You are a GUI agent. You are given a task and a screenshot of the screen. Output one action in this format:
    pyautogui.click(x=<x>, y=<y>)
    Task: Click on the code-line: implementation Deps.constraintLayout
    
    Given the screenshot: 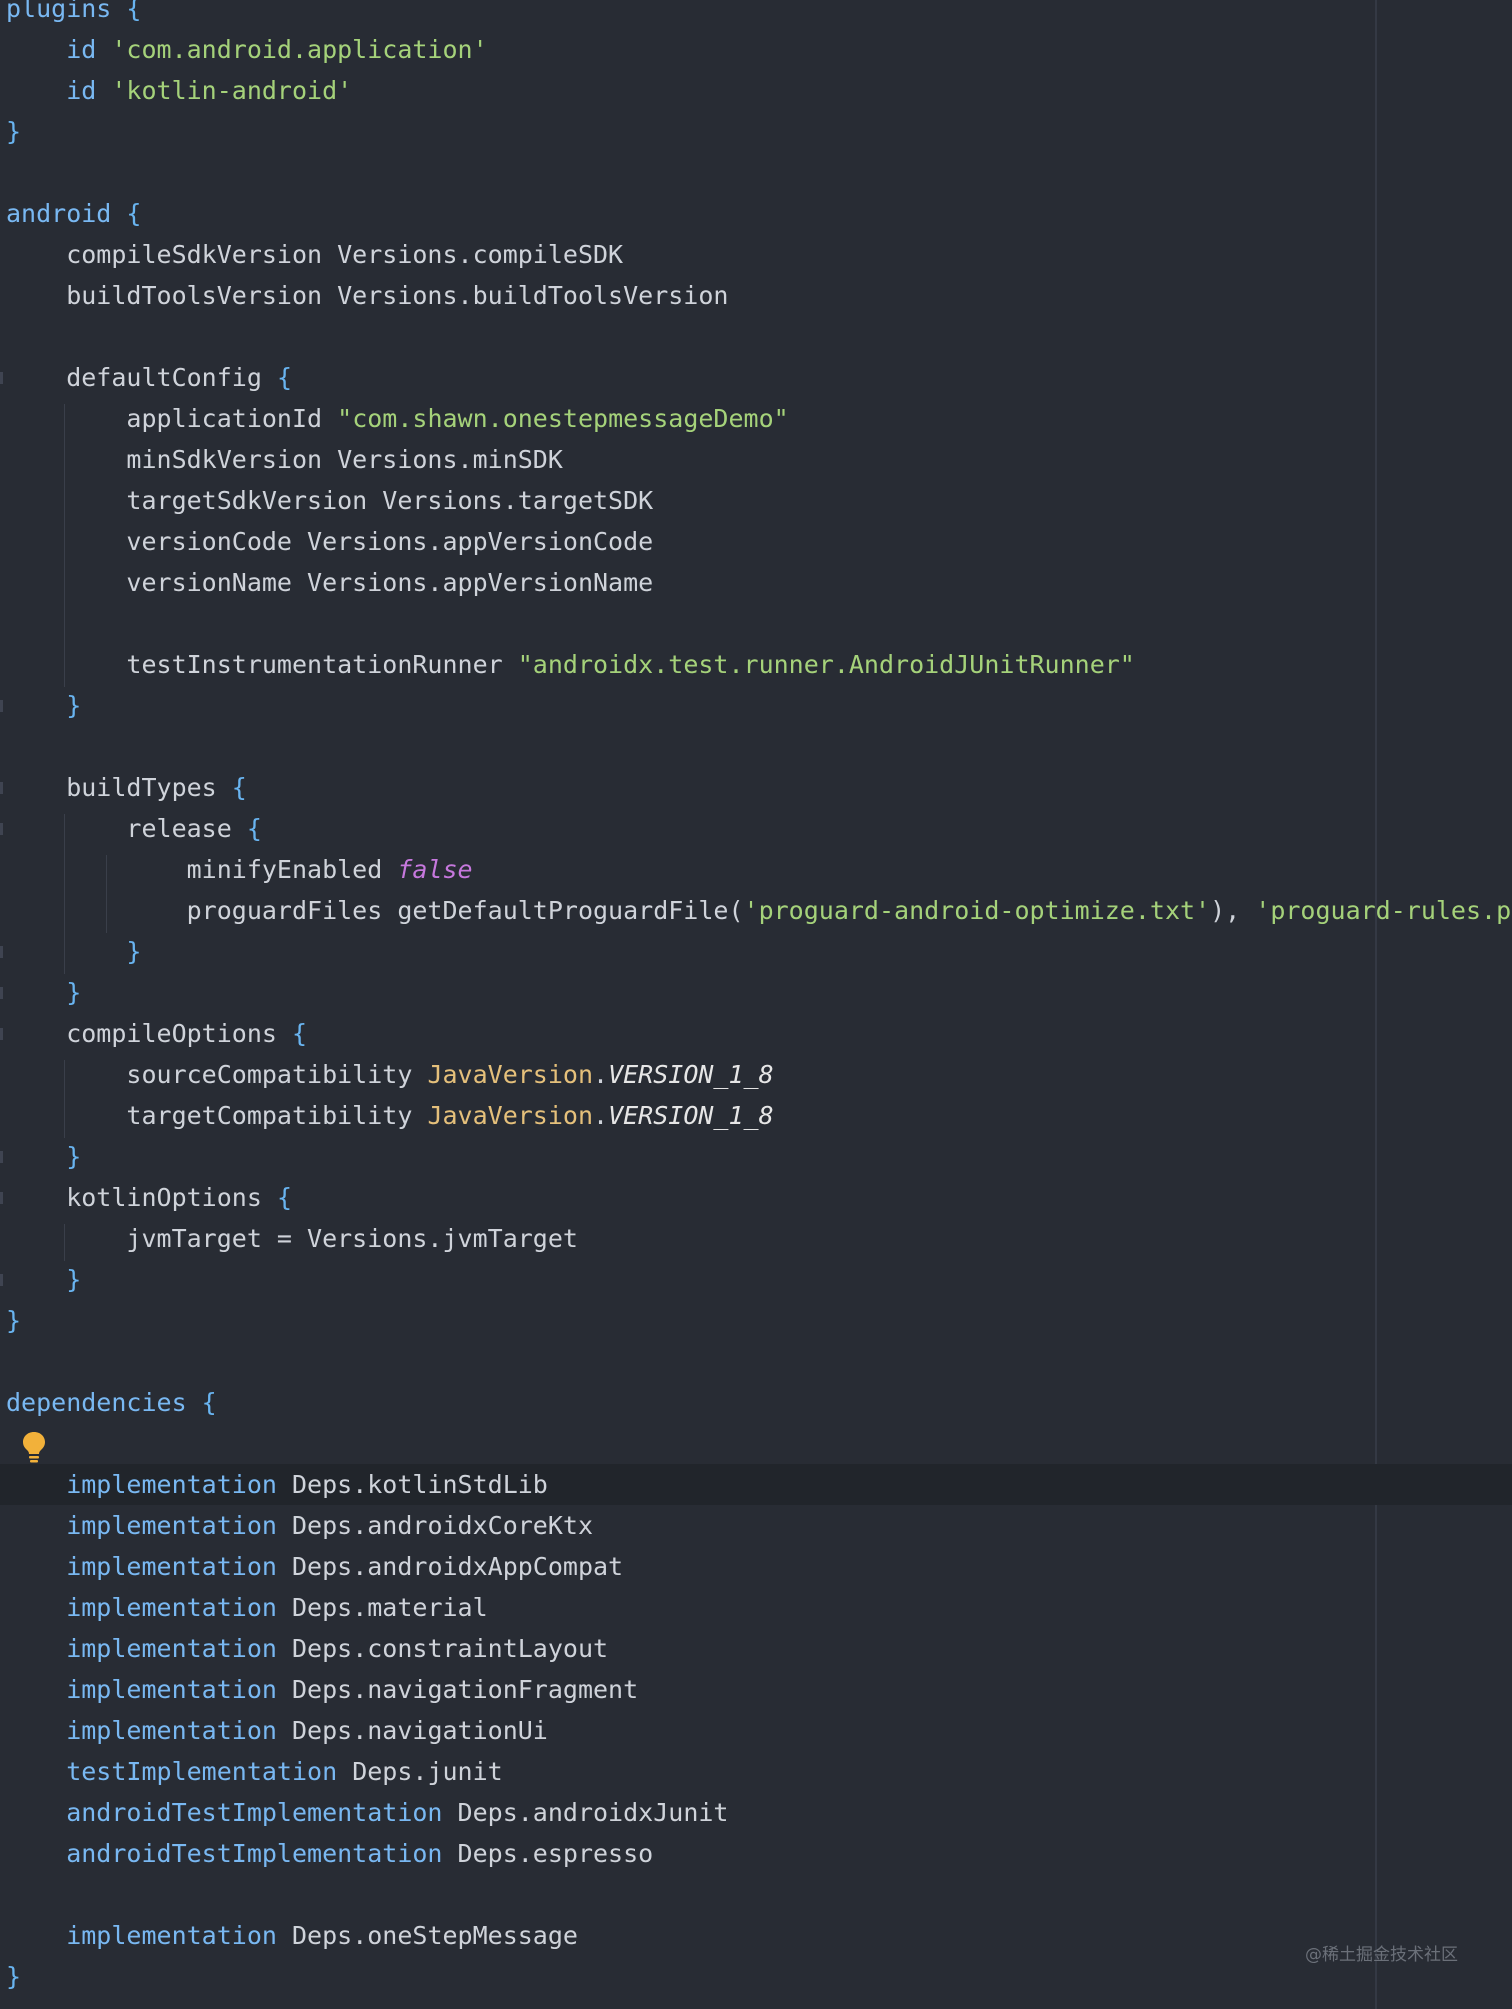 What is the action you would take?
    pyautogui.click(x=756, y=1648)
    